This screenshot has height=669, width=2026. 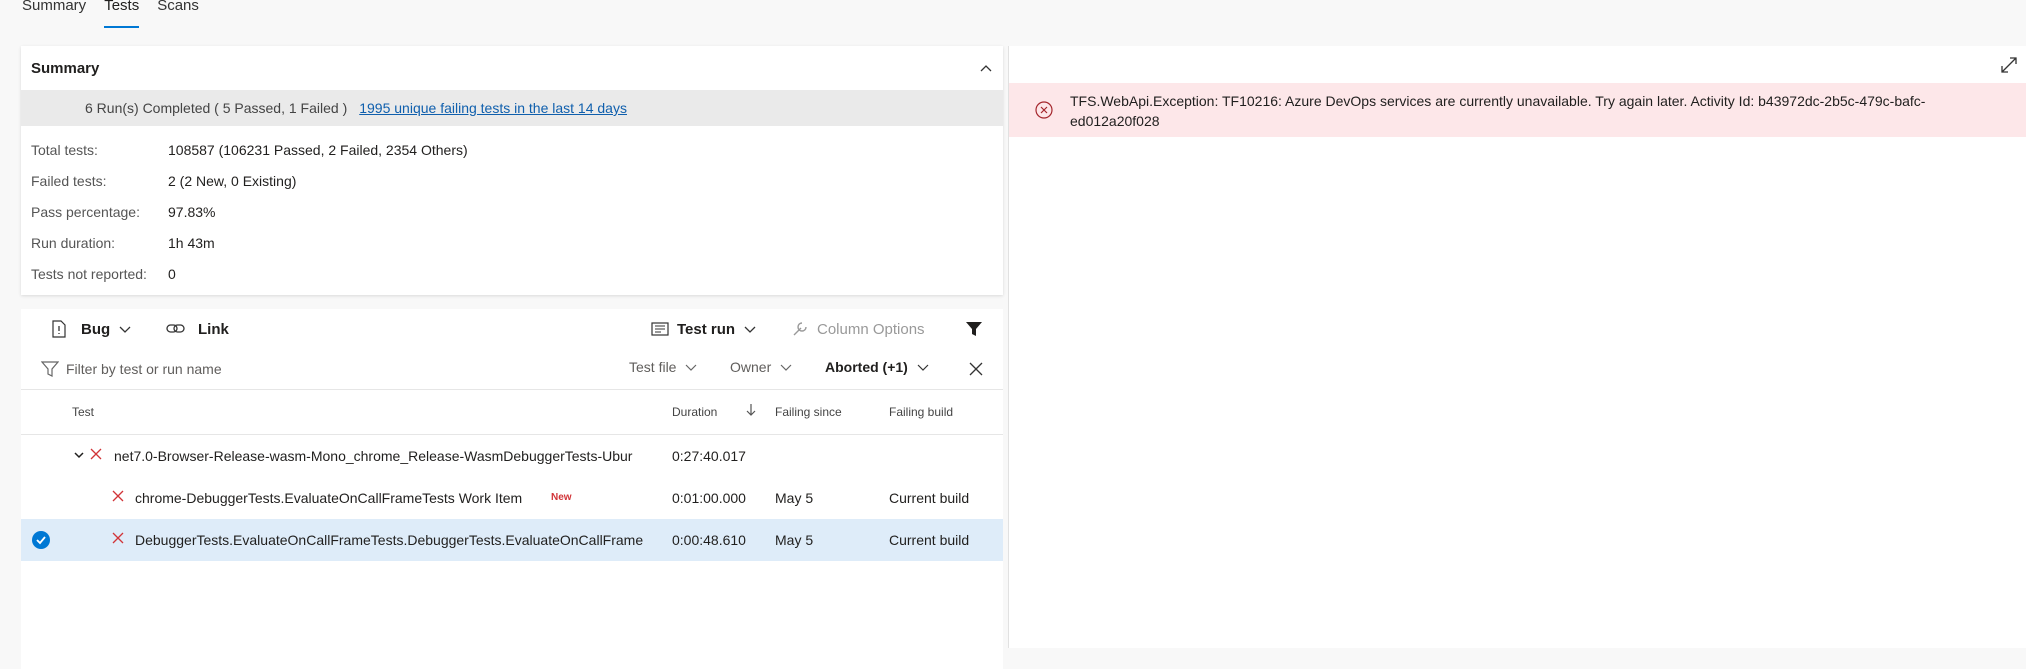 I want to click on test-run-dropdown: Test run, so click(x=704, y=329).